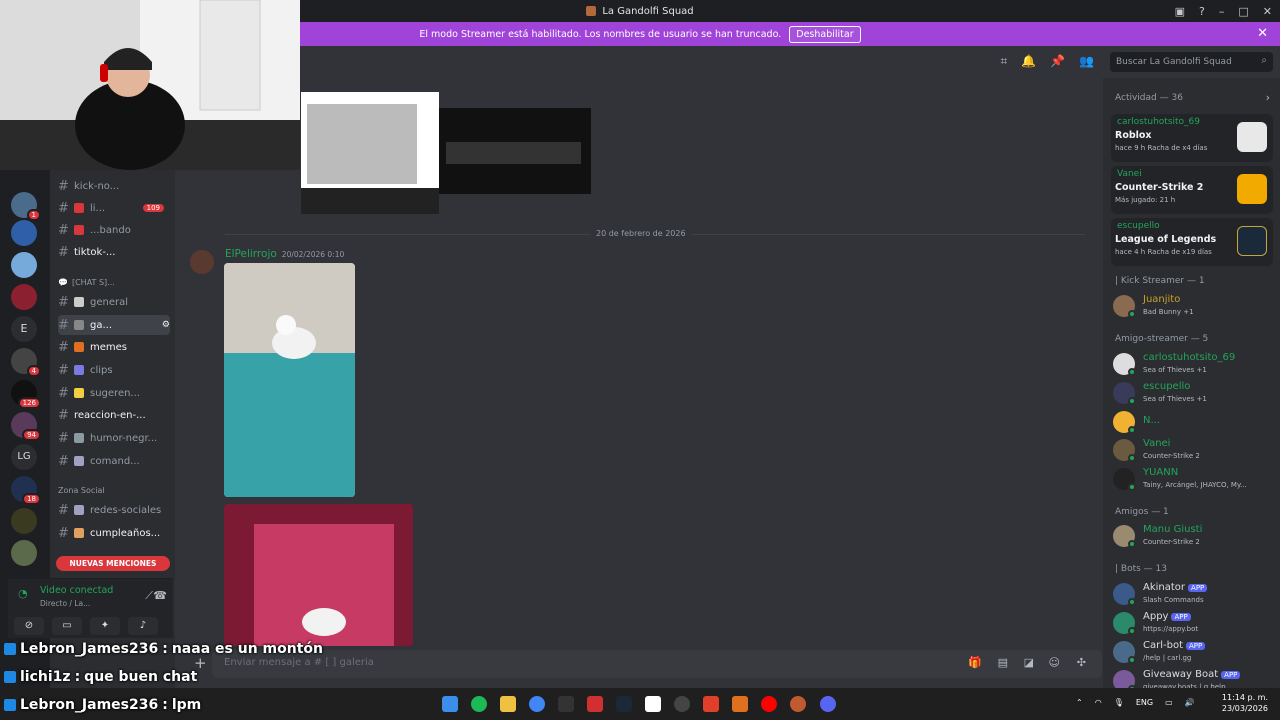 The image size is (1280, 720). I want to click on message-author: ElPelirrojo, so click(251, 254).